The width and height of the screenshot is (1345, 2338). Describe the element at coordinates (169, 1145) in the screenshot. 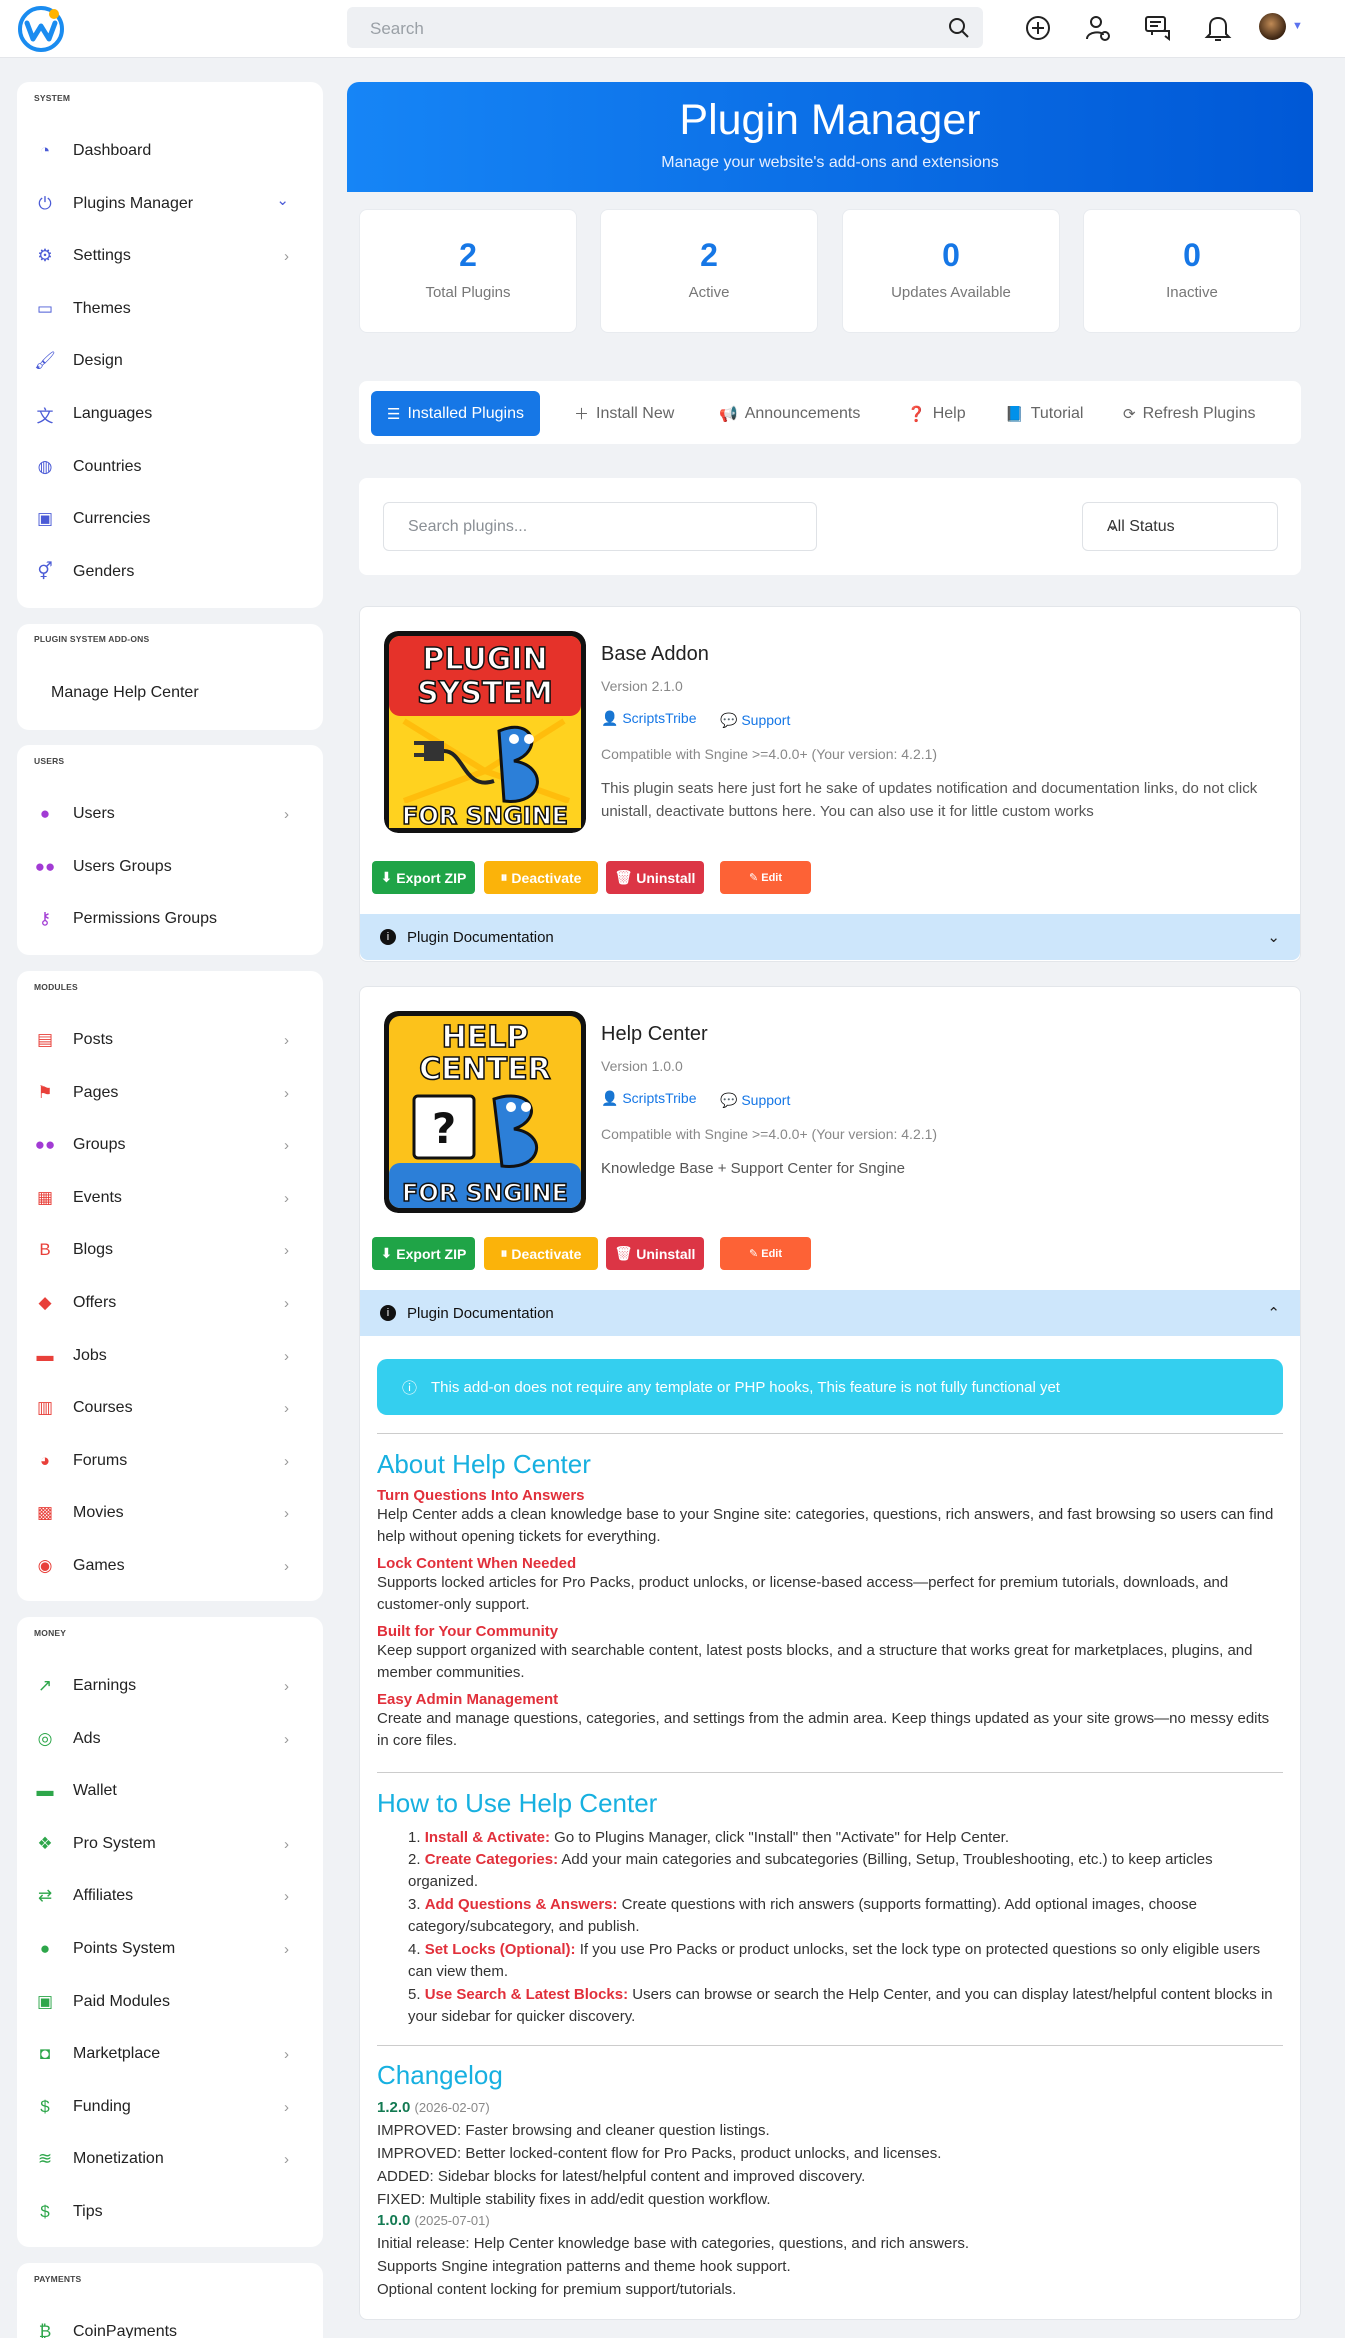

I see `sidebar-item-groups: ●● Groups ›` at that location.